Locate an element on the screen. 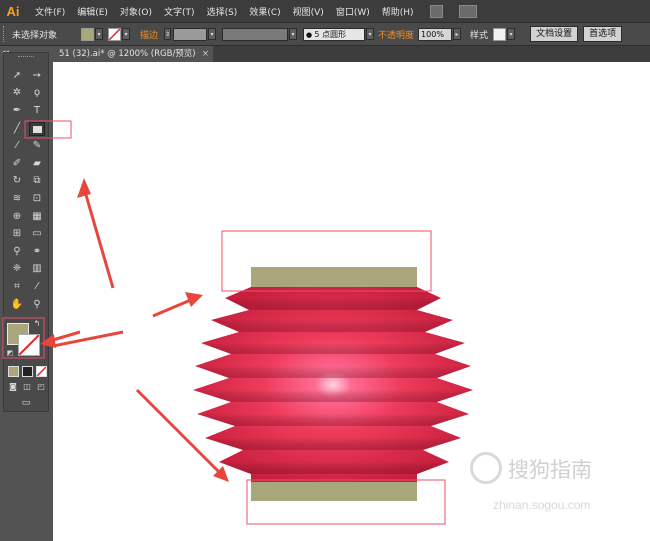  document-setup-button: 文档设置 is located at coordinates (554, 34).